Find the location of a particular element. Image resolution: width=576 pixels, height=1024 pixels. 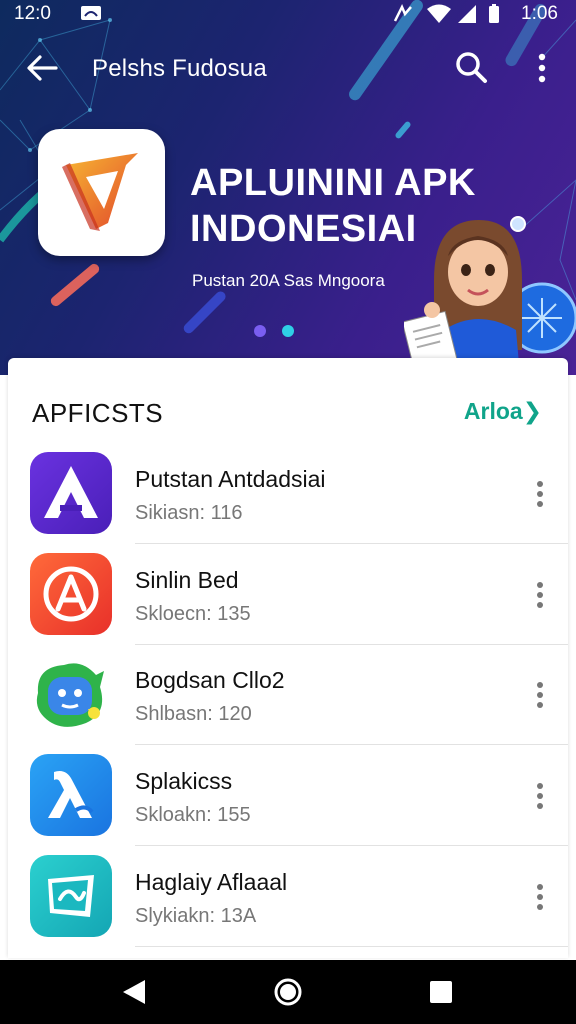

nfc-icon is located at coordinates (402, 13).